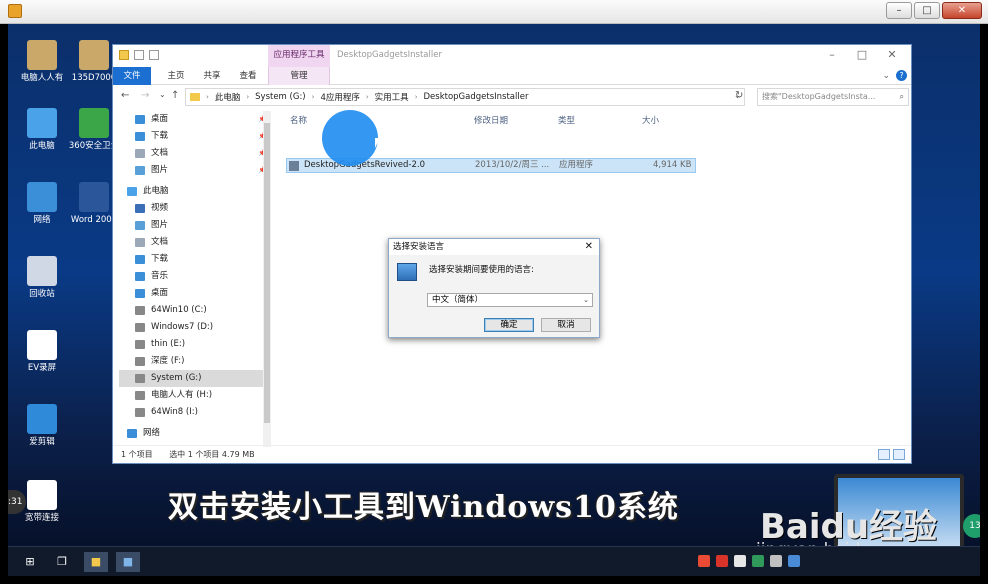 Image resolution: width=988 pixels, height=584 pixels. I want to click on column-modified: 修改日期, so click(491, 121).